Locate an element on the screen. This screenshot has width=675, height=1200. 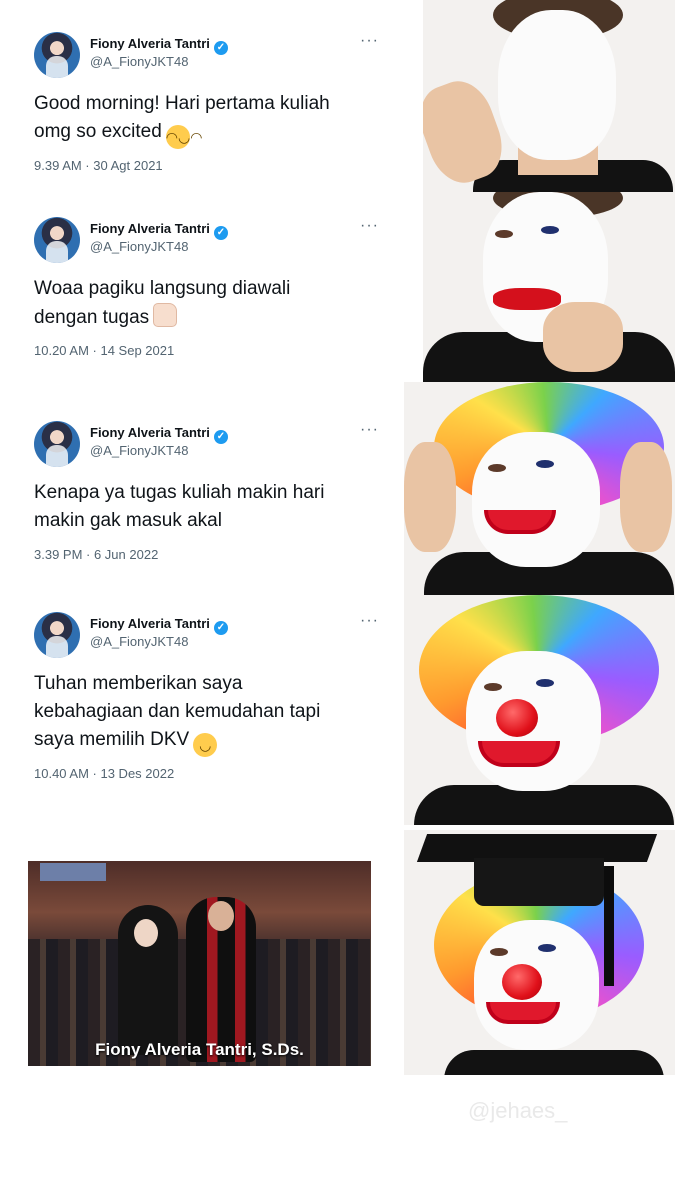
tweet-text-line: makin gak masuk akal is located at coordinates (128, 520).